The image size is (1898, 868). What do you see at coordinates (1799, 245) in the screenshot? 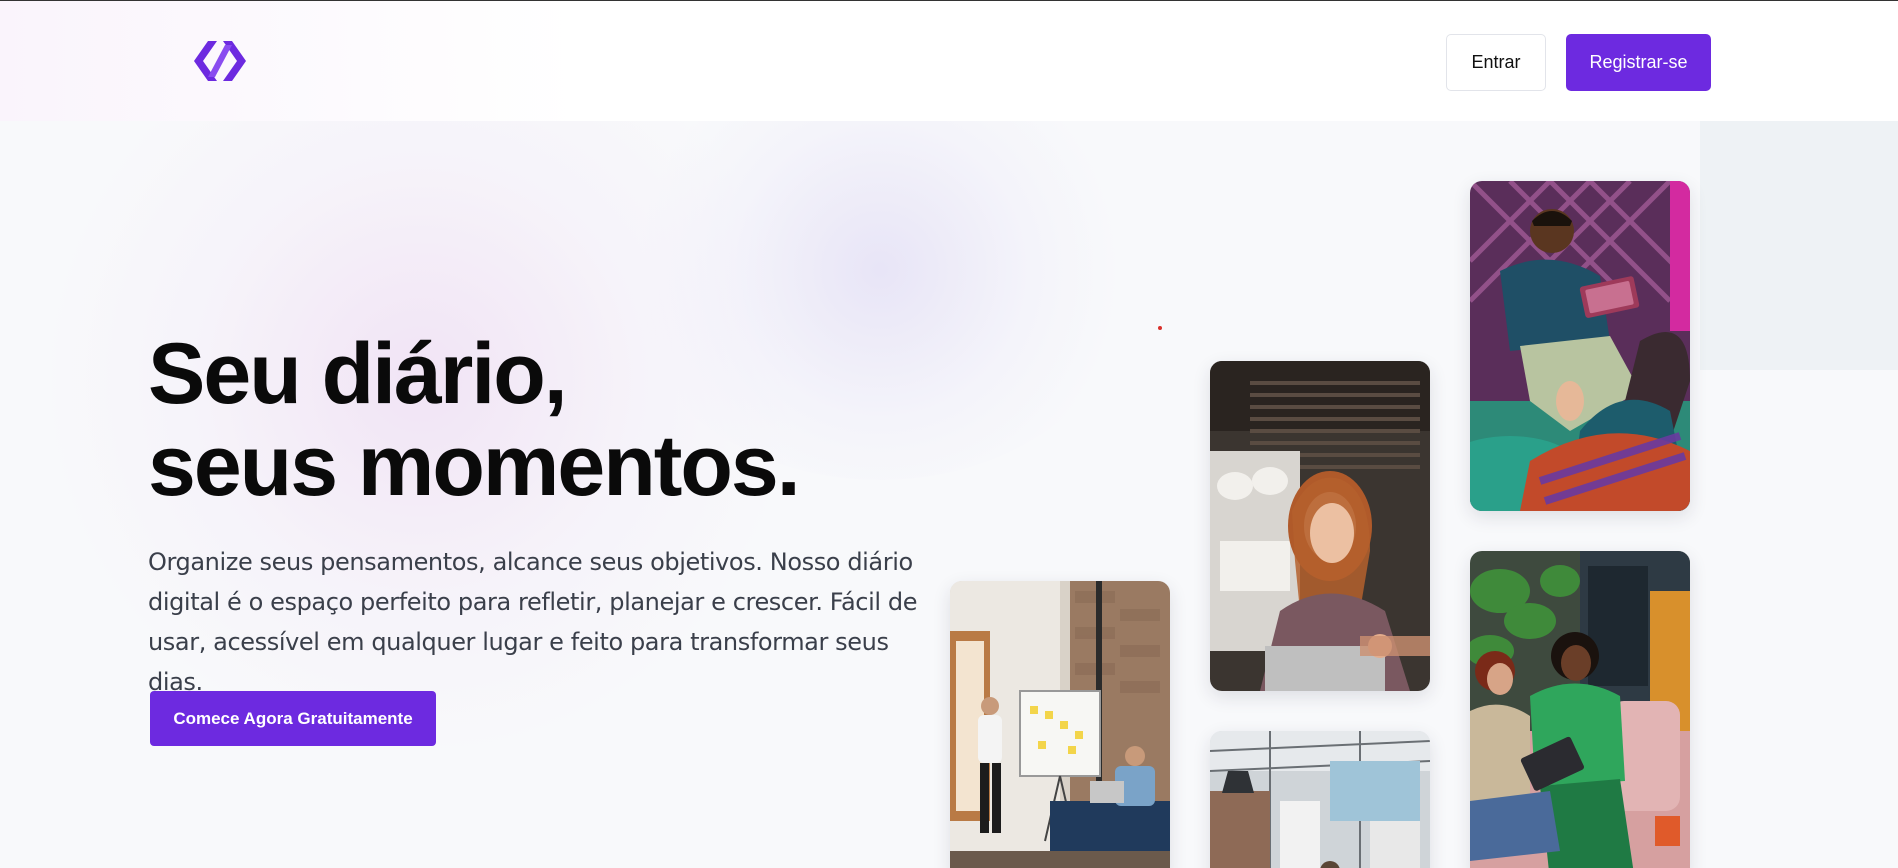
I see `decorative-panel` at bounding box center [1799, 245].